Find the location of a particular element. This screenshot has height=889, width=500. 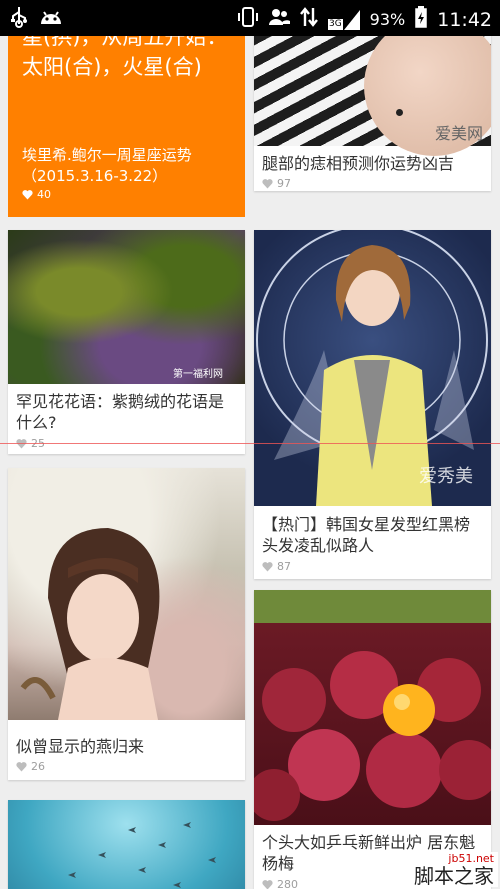

article-card-purple-velvet: 第一福利网 罕见花花语：紫鹅绒的花语是什么? 25 is located at coordinates (126, 342).